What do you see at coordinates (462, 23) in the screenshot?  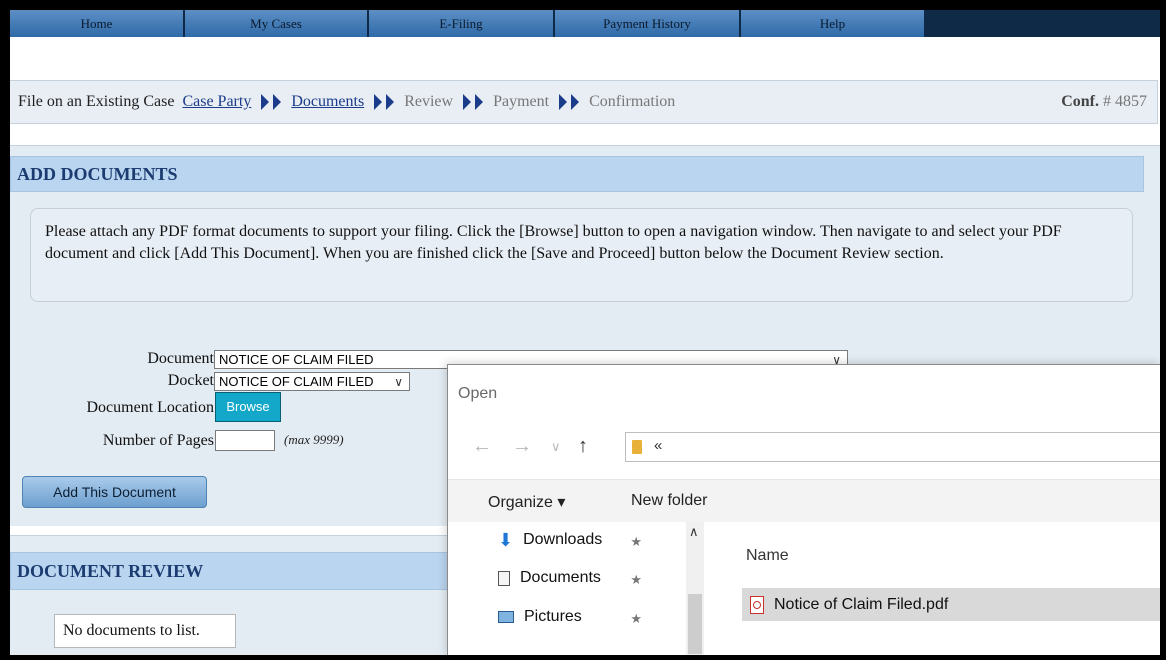 I see `nav-tab-e-filing: E-Filing` at bounding box center [462, 23].